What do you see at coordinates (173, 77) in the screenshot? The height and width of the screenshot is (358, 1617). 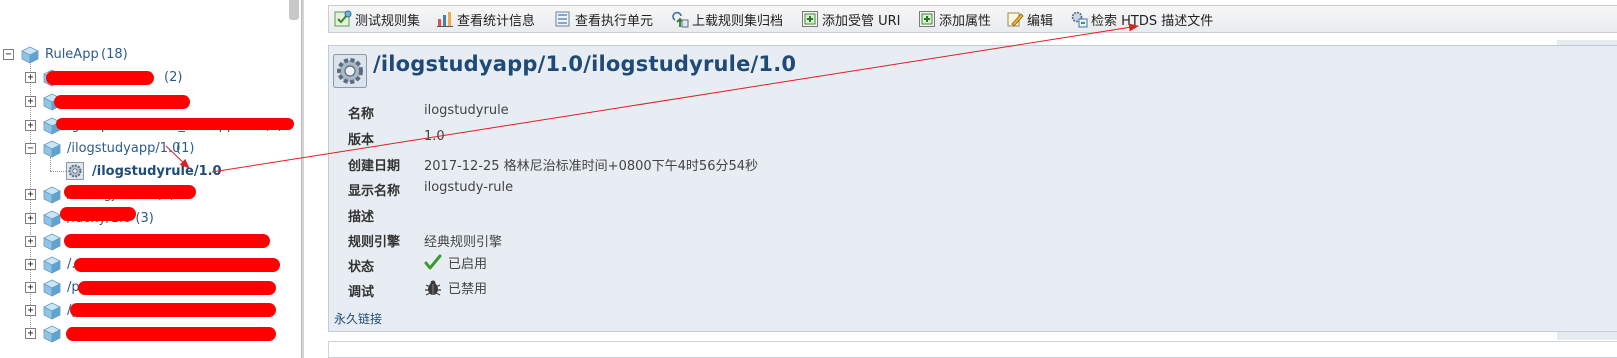 I see `tree-item-label: (2)` at bounding box center [173, 77].